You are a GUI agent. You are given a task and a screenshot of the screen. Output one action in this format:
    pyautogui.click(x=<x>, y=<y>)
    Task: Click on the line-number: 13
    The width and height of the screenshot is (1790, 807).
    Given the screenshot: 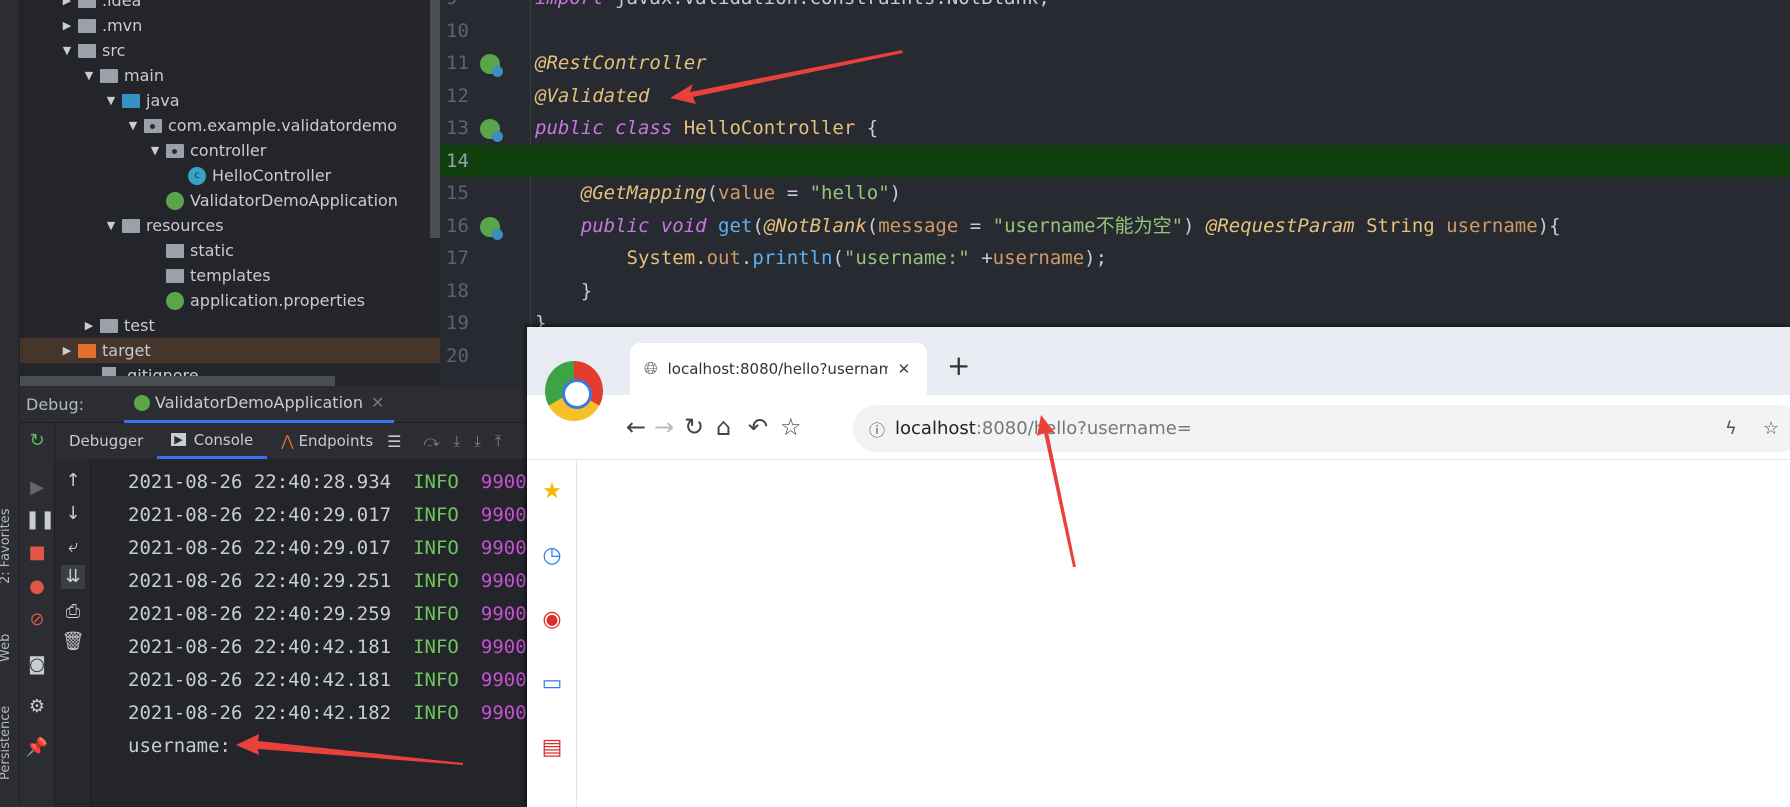 What is the action you would take?
    pyautogui.click(x=461, y=128)
    